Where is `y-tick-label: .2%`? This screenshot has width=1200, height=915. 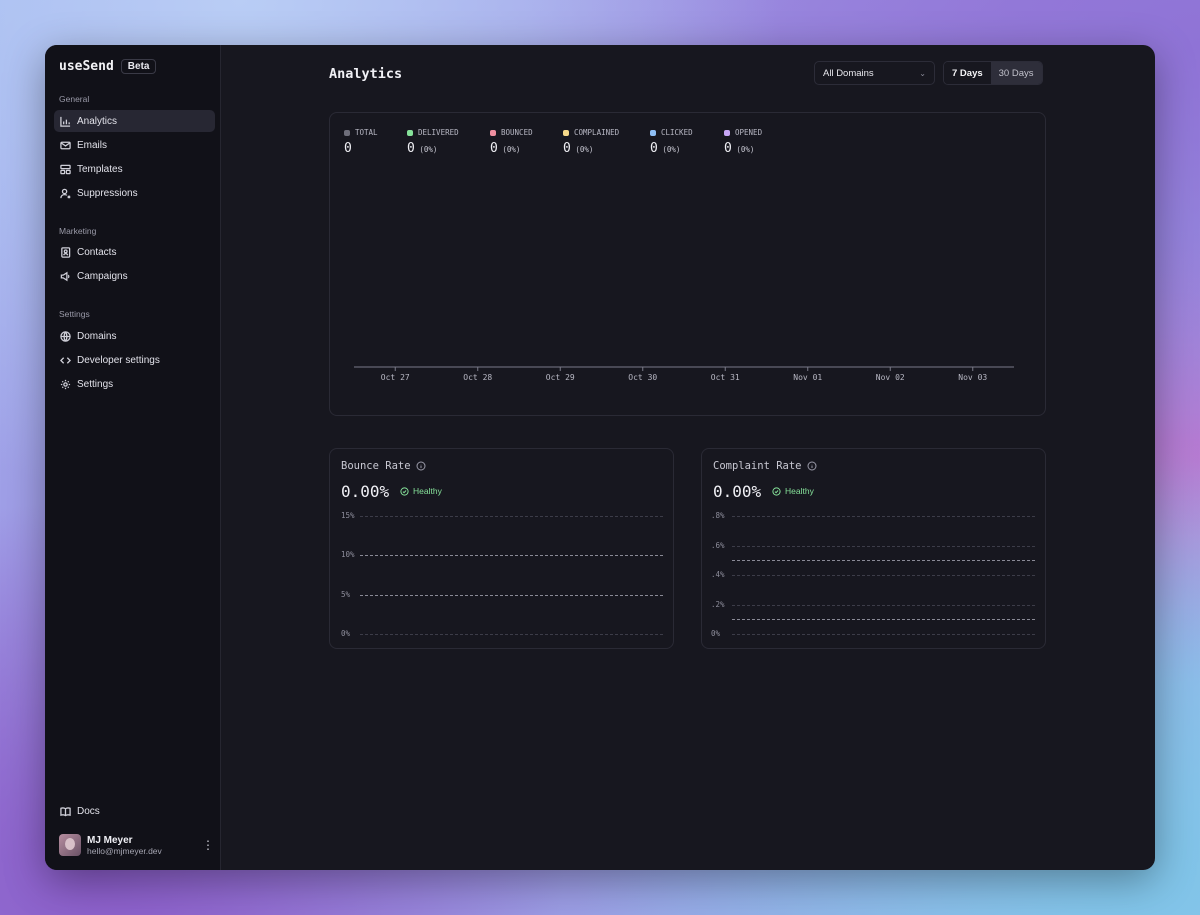 y-tick-label: .2% is located at coordinates (718, 604).